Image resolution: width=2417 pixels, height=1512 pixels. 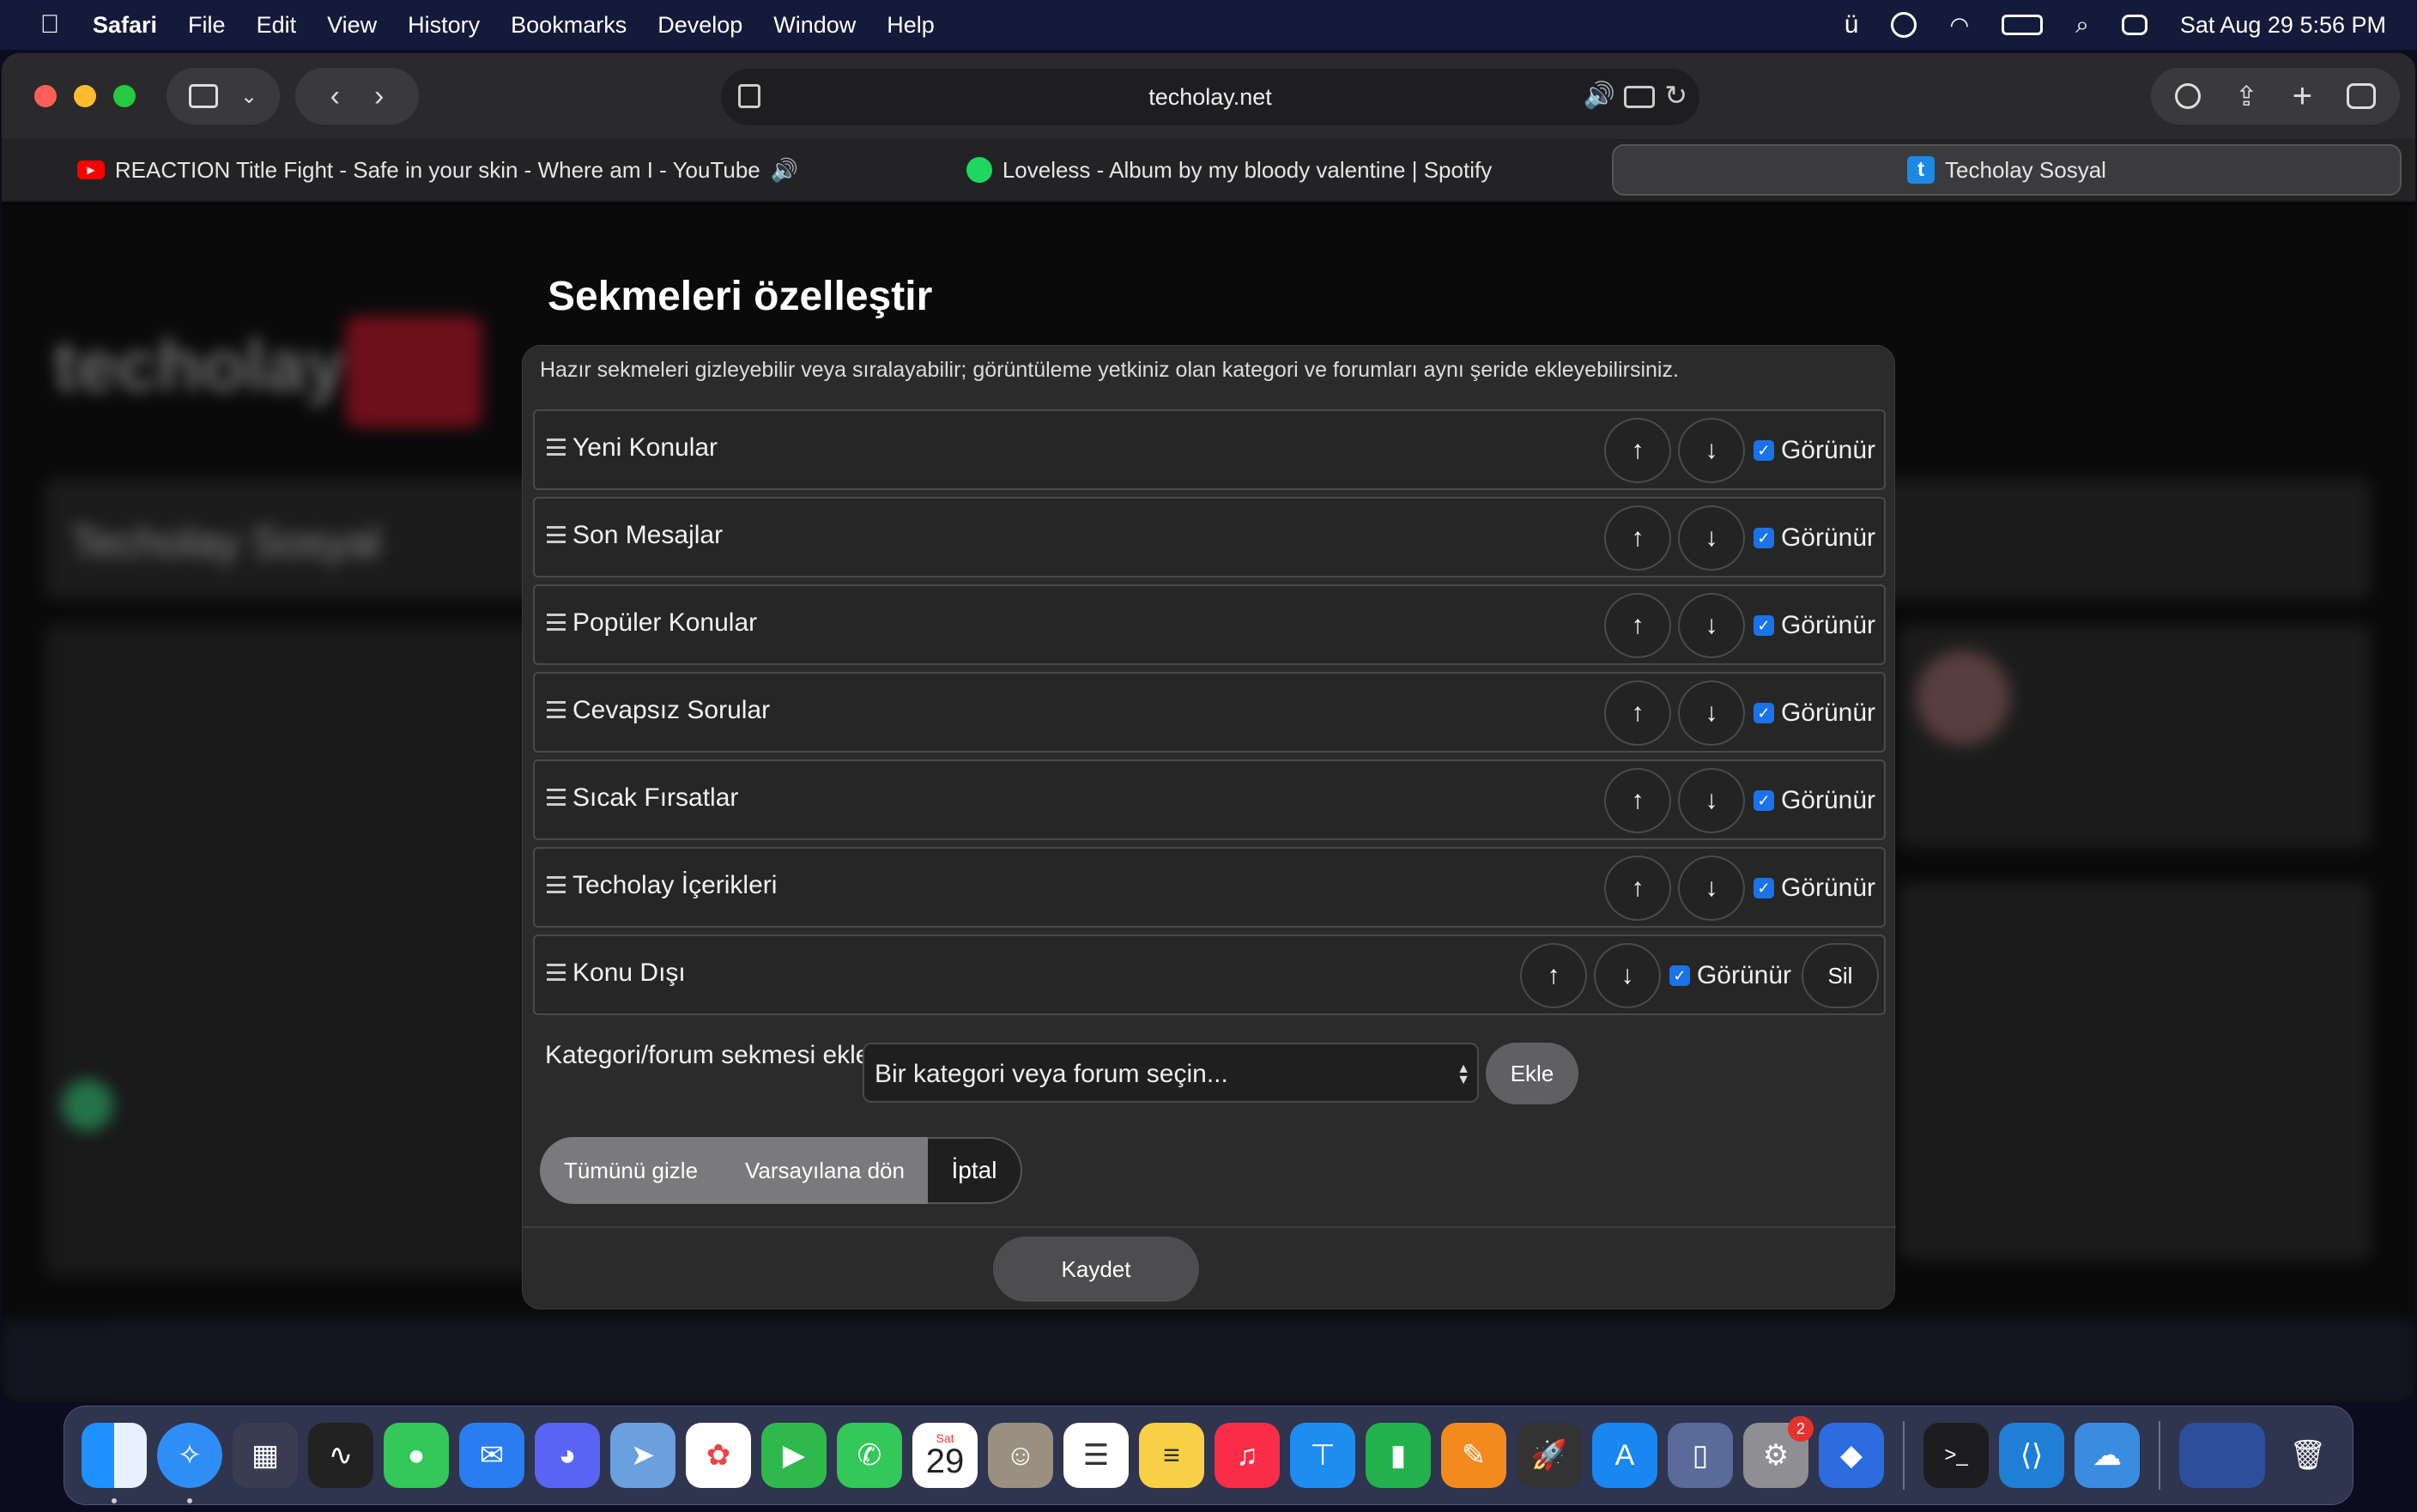 What do you see at coordinates (814, 25) in the screenshot?
I see `menu-window: Window` at bounding box center [814, 25].